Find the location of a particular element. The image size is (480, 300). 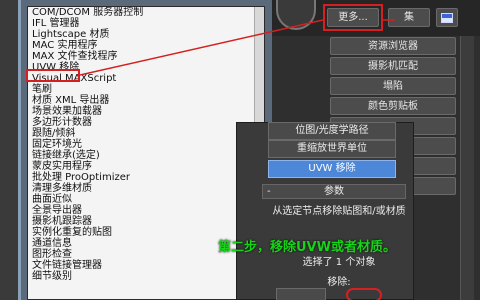

connector-line is located at coordinates (201, 47).